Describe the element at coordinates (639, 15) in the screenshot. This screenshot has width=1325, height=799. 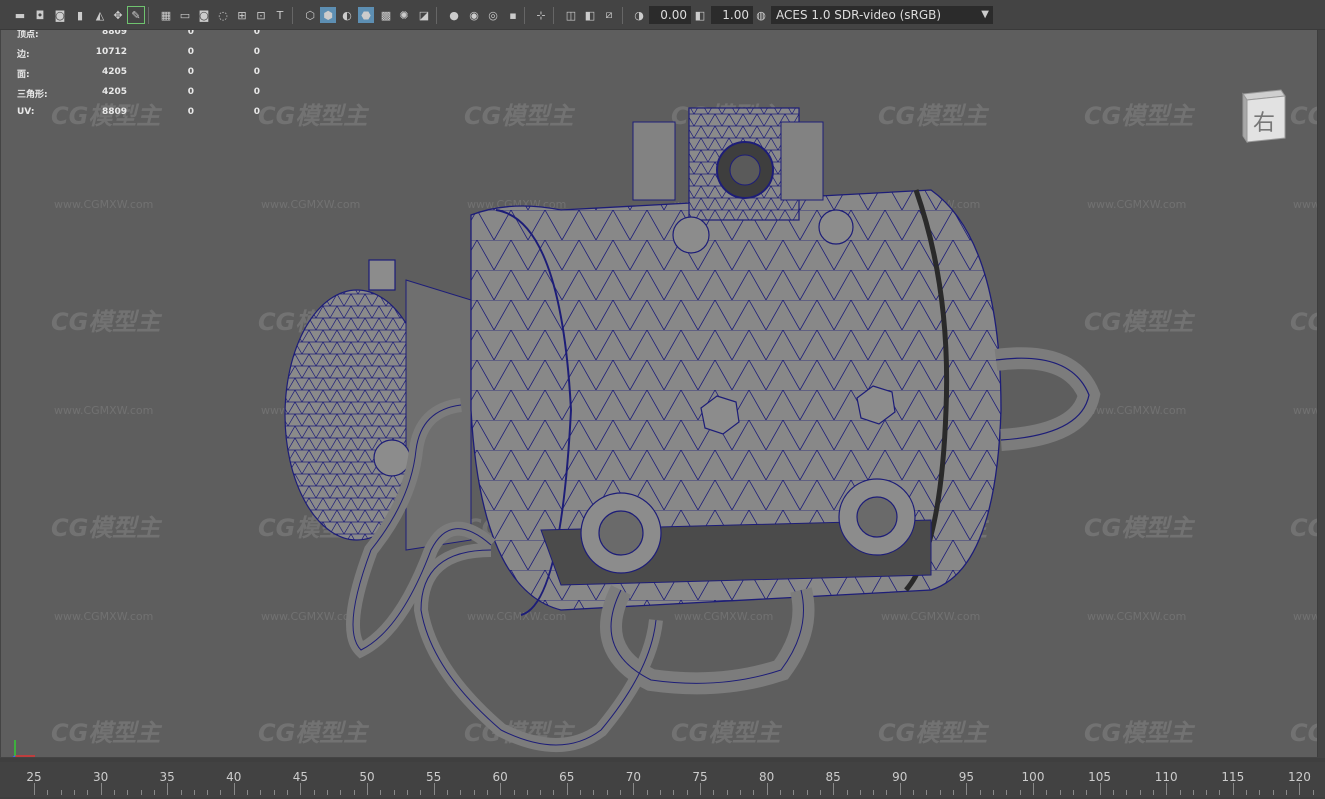
I see `exposure-icon: ◑` at that location.